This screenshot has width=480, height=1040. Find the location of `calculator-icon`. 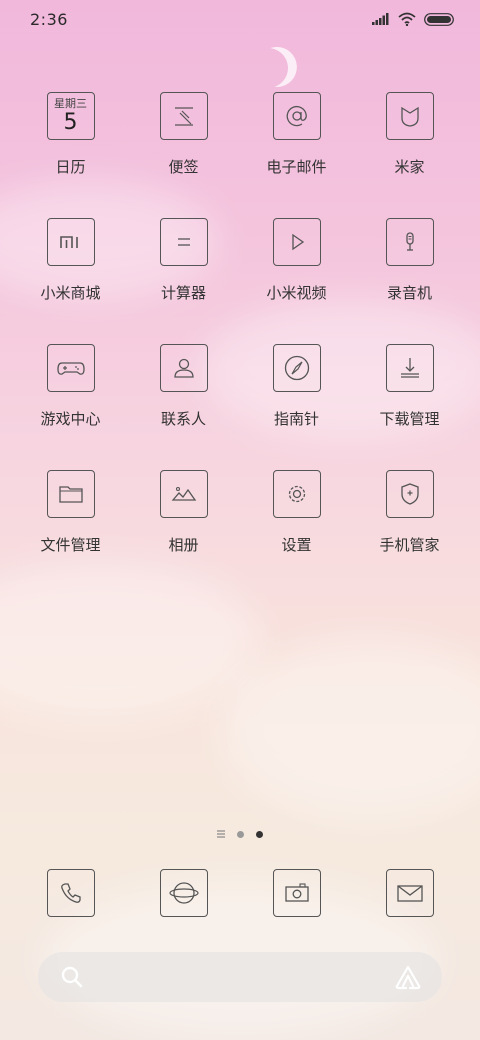

calculator-icon is located at coordinates (183, 242).